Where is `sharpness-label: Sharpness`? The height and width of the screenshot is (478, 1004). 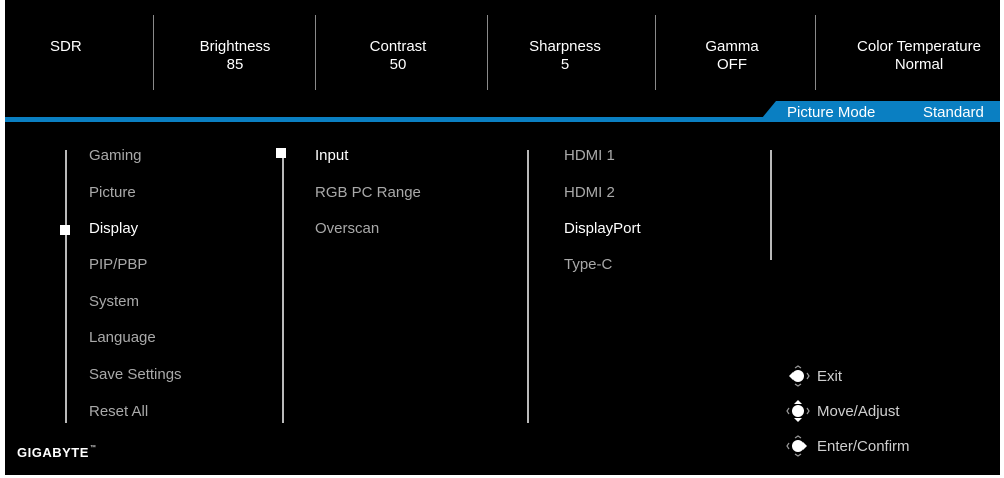 sharpness-label: Sharpness is located at coordinates (565, 46).